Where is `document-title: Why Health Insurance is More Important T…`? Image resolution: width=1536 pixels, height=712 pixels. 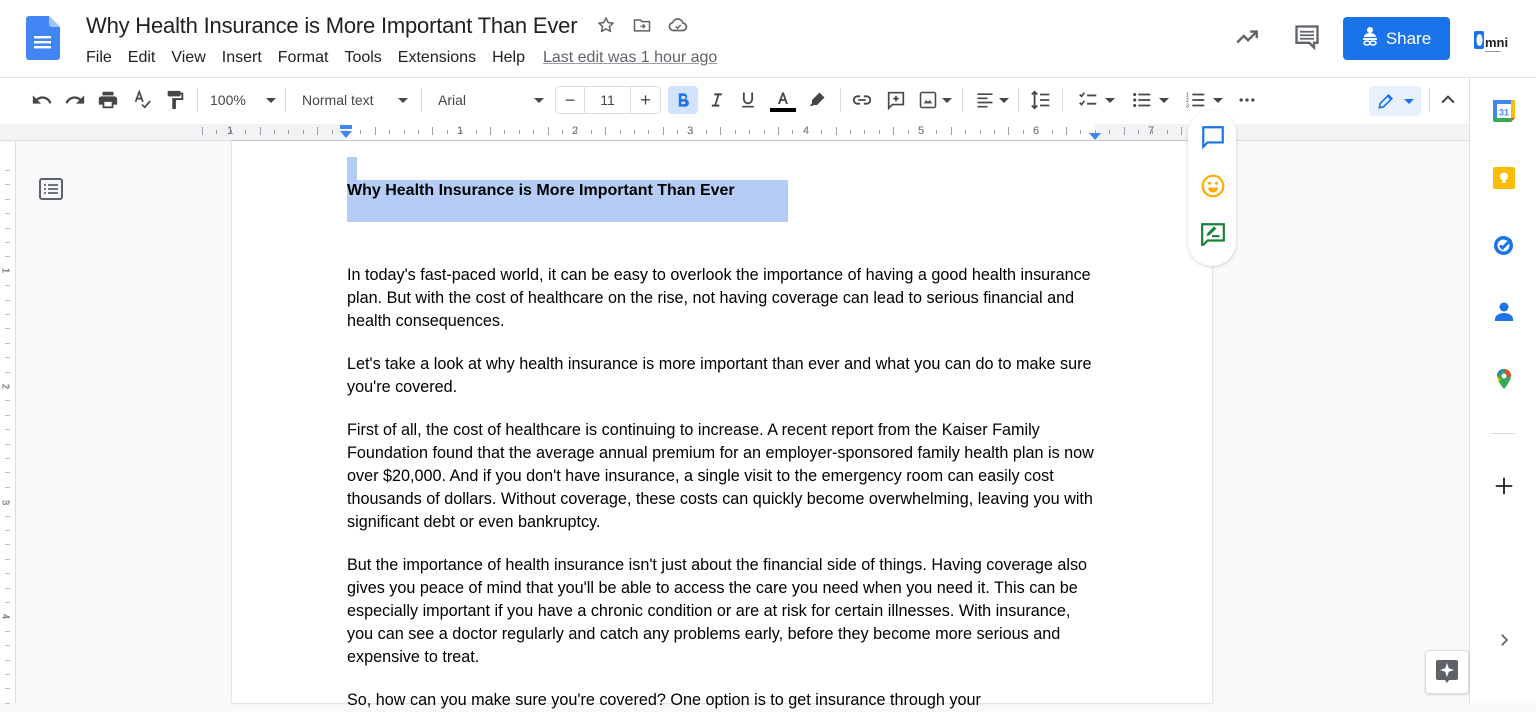
document-title: Why Health Insurance is More Important T… is located at coordinates (332, 26).